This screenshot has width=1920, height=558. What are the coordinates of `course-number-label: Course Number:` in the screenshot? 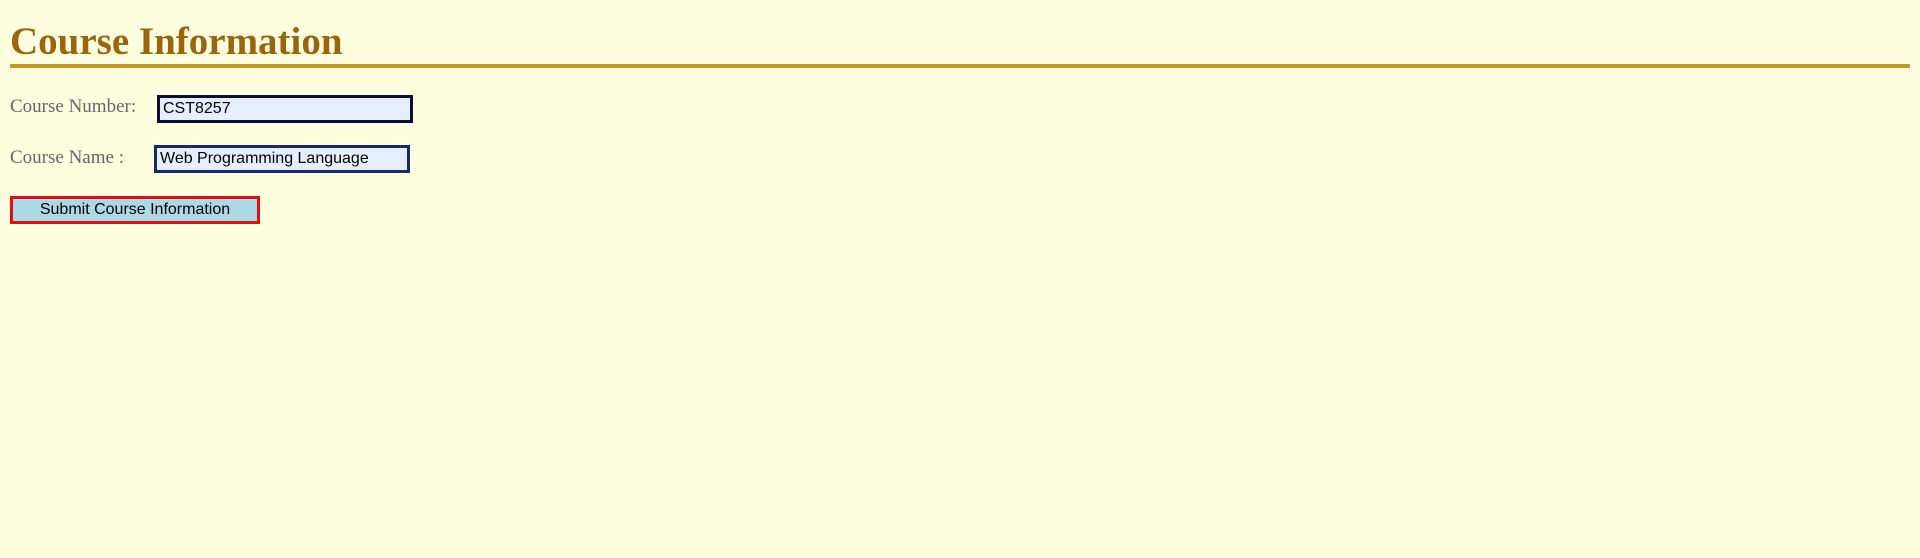 It's located at (73, 106).